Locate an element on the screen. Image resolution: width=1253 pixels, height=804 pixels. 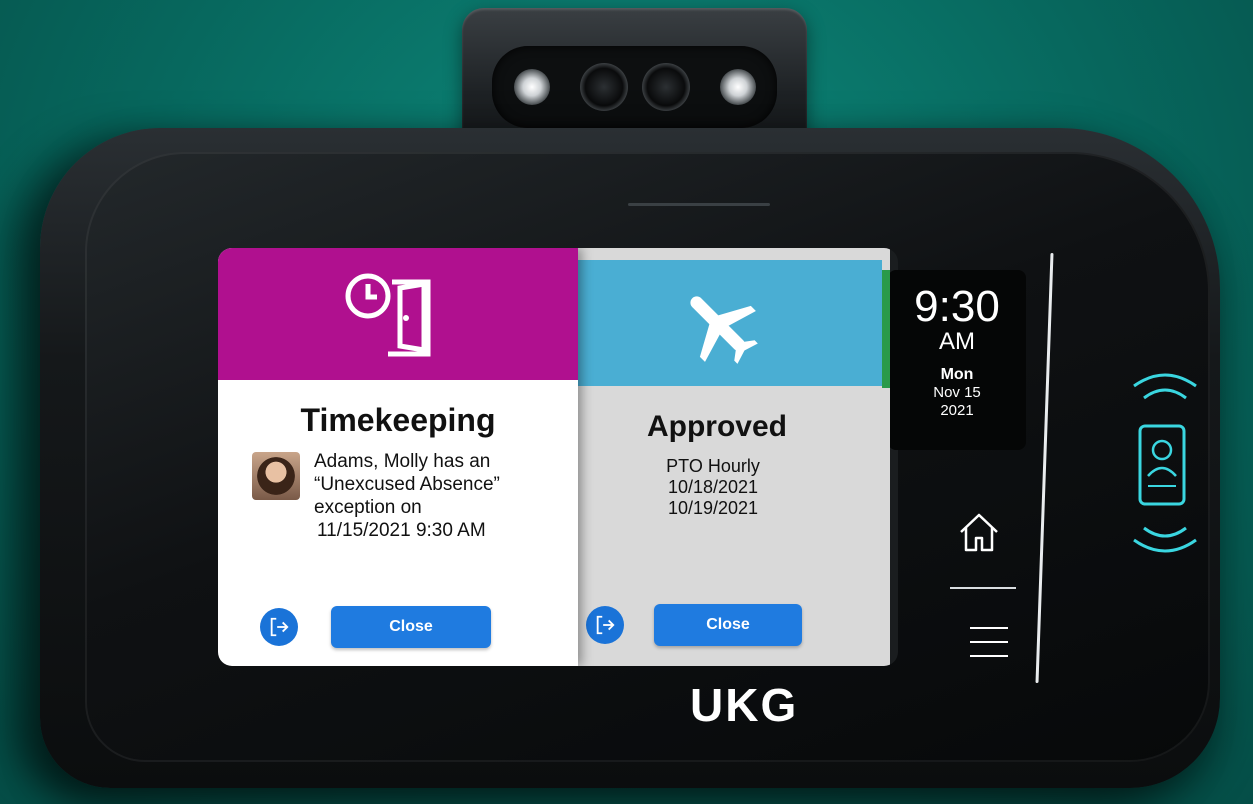
speaker-slot is located at coordinates (699, 204).